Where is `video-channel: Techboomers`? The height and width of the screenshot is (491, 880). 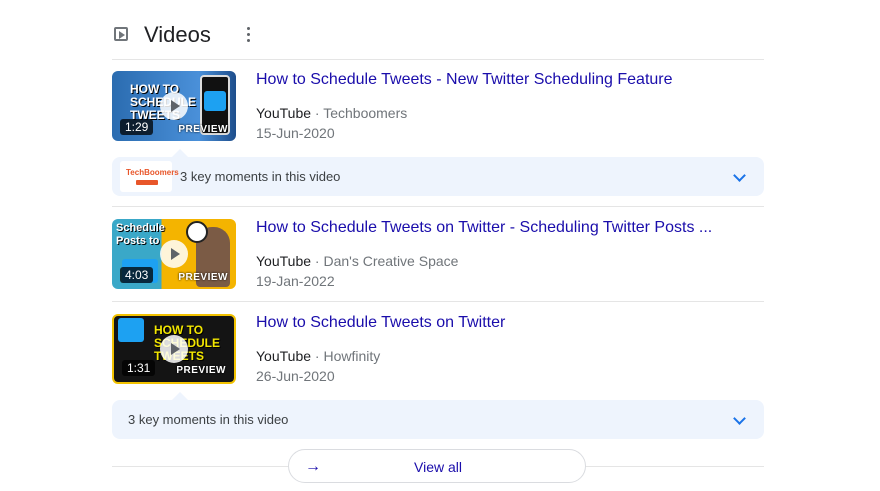 video-channel: Techboomers is located at coordinates (365, 113).